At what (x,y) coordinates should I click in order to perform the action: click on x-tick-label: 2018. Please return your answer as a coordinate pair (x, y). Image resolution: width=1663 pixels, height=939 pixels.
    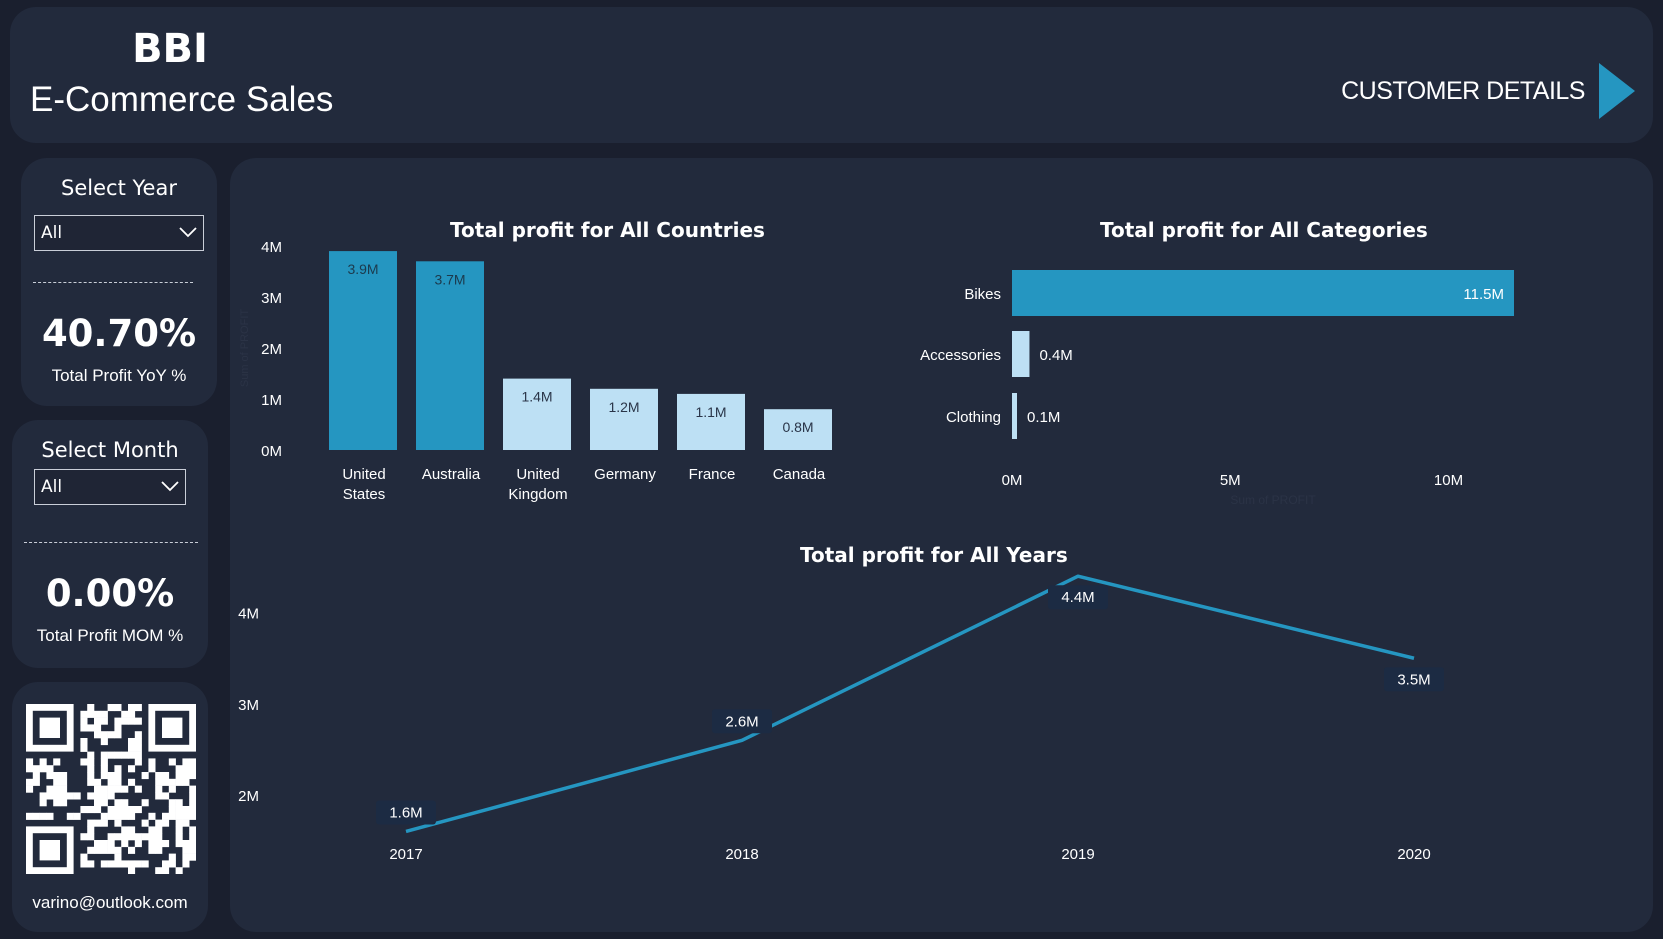
    Looking at the image, I should click on (741, 854).